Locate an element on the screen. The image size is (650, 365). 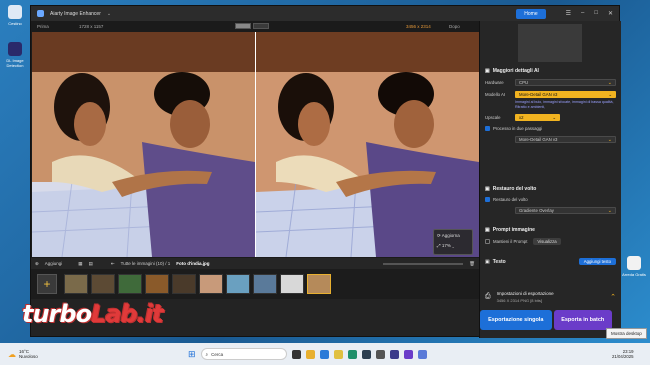
section-title: Restauro del volto is located at coordinates (514, 189).